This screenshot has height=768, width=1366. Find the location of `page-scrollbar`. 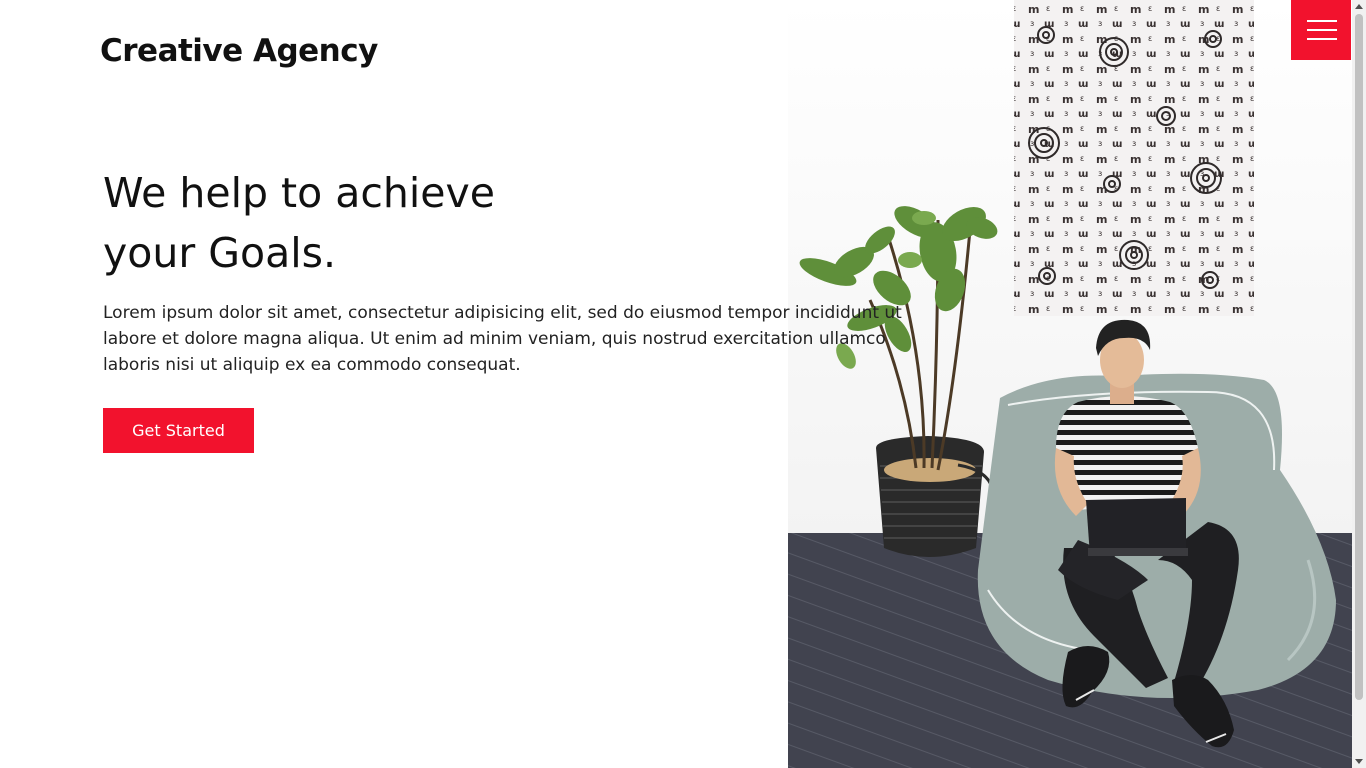

page-scrollbar is located at coordinates (1359, 384).